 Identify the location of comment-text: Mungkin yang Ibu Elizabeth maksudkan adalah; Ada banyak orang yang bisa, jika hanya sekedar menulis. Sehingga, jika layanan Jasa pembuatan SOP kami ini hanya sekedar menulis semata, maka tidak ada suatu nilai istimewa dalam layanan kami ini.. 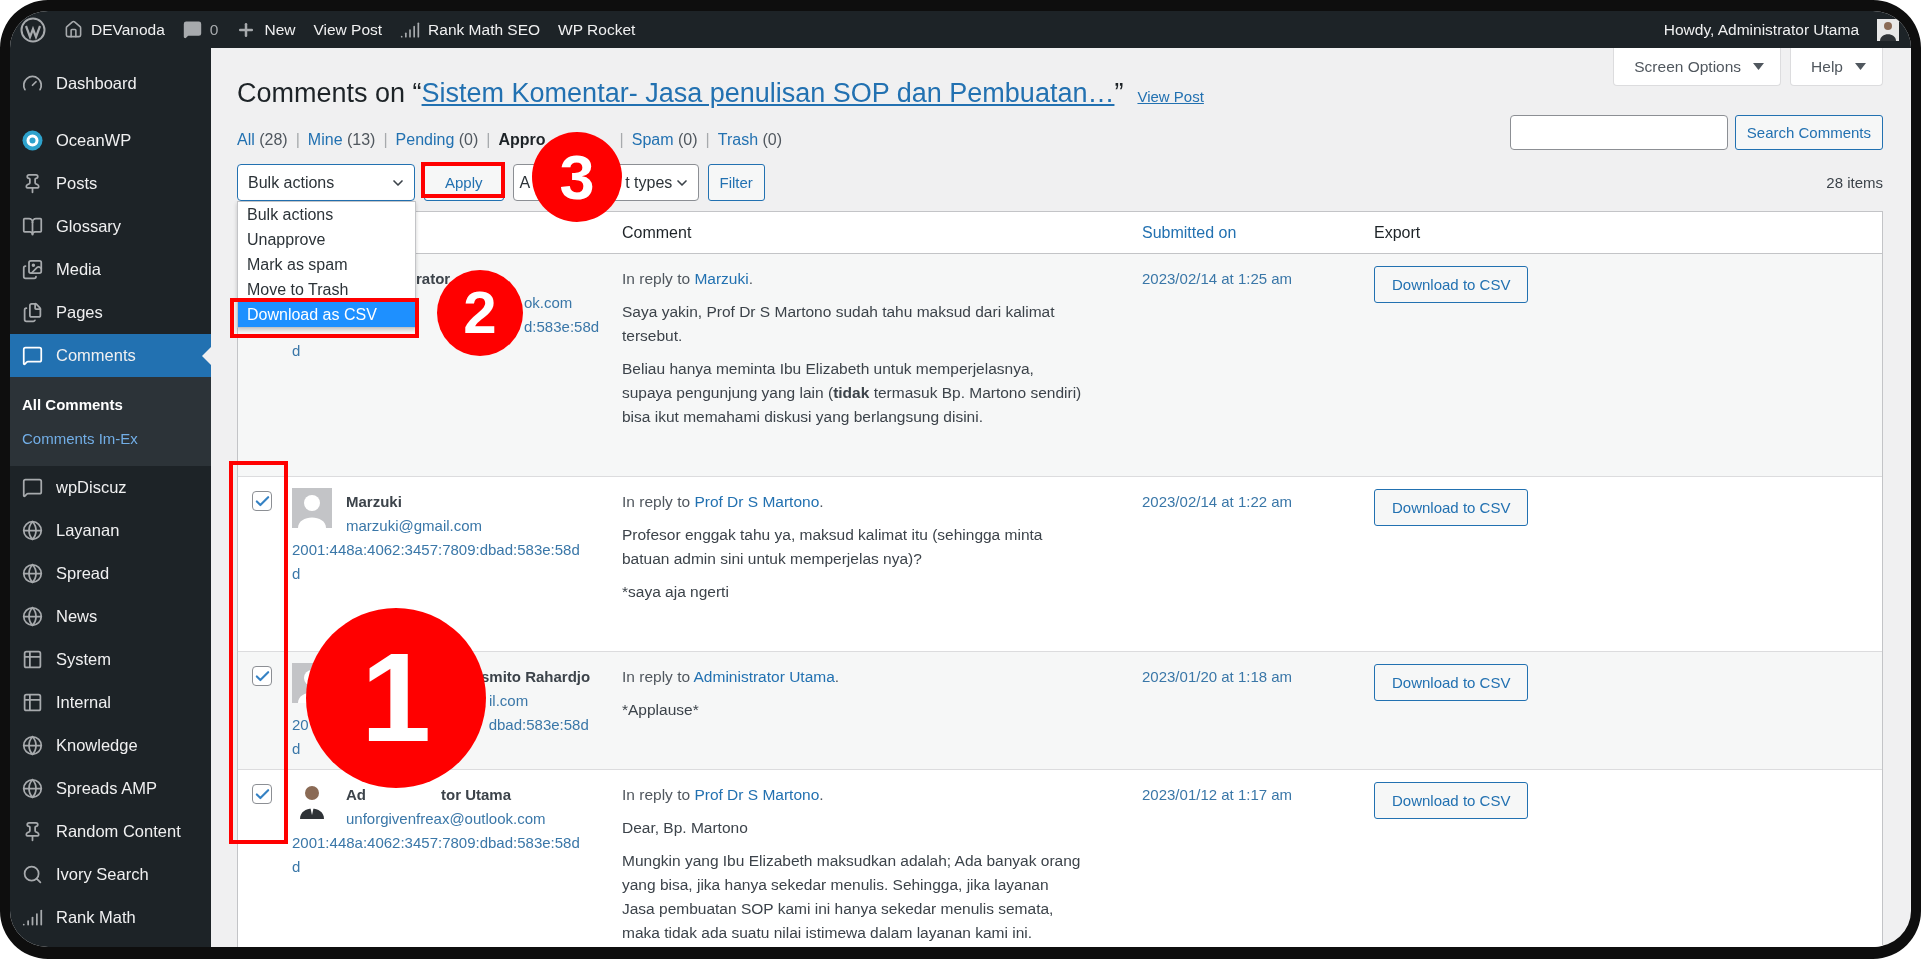
(852, 897).